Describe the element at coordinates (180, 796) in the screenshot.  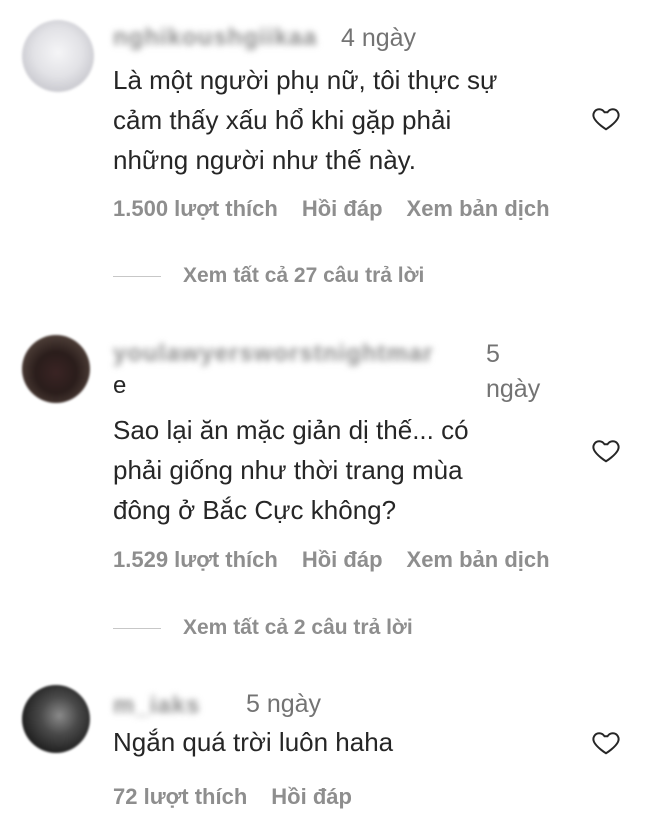
I see `like-count: 72 lượt thích` at that location.